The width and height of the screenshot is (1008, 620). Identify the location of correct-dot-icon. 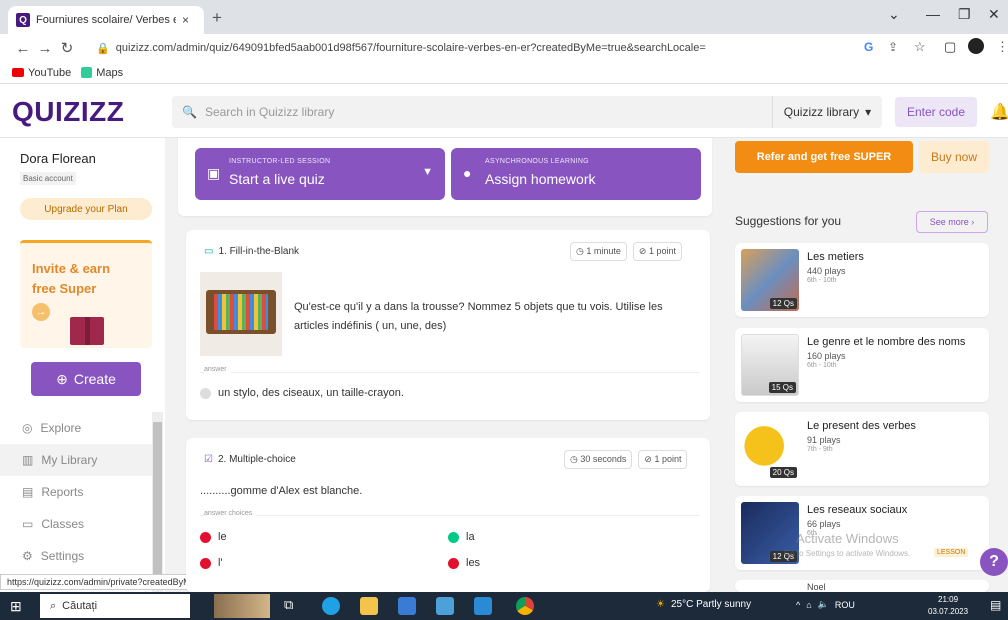
(453, 537).